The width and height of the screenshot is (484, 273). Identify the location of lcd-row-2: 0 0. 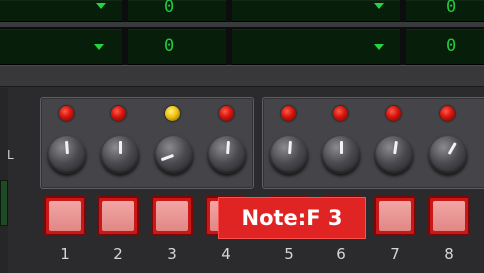
(242, 46).